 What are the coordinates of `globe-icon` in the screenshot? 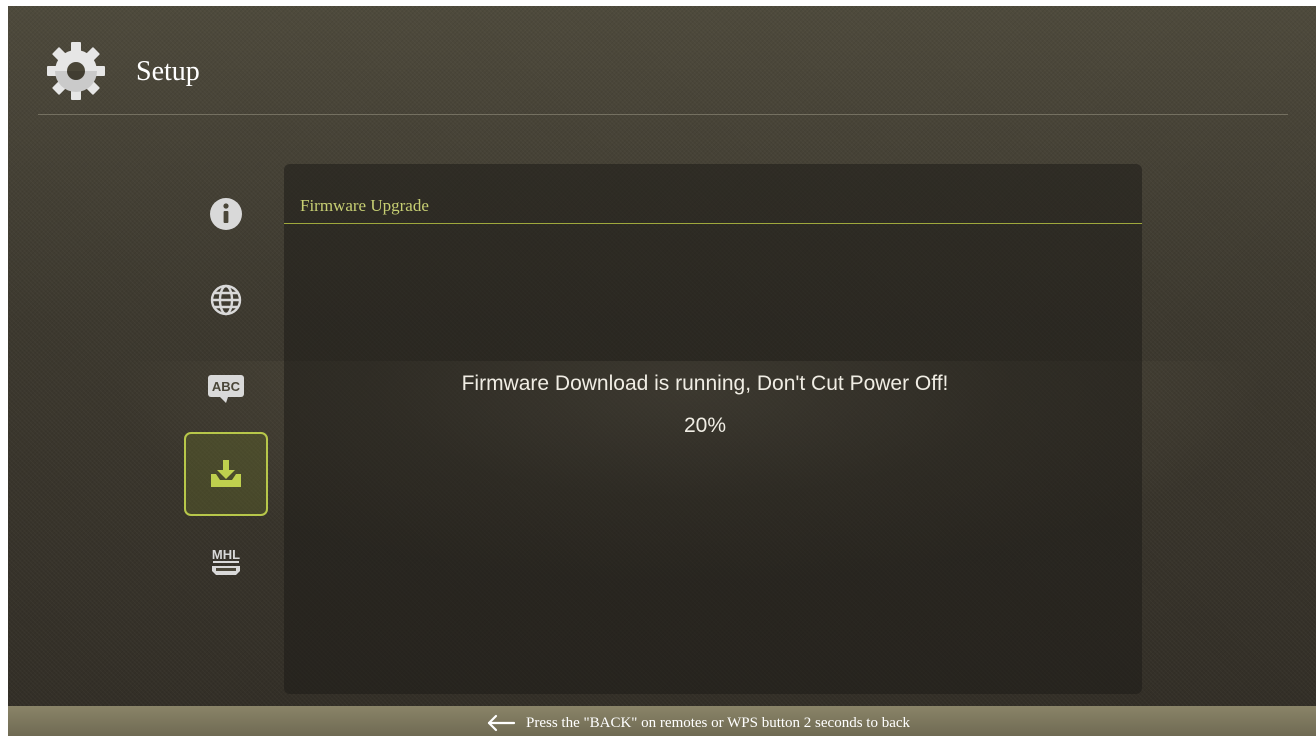 It's located at (226, 300).